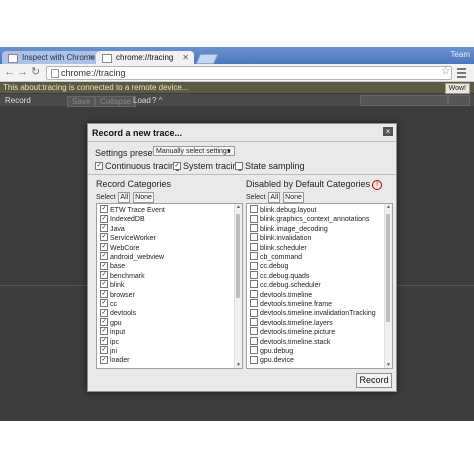 The image size is (474, 474). I want to click on select-label: Select, so click(106, 197).